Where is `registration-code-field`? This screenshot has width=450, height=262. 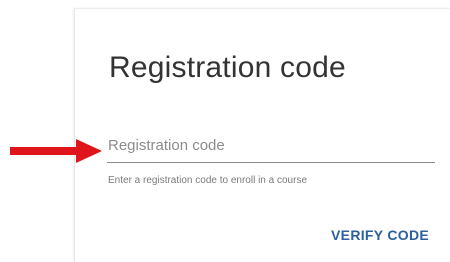 registration-code-field is located at coordinates (271, 147).